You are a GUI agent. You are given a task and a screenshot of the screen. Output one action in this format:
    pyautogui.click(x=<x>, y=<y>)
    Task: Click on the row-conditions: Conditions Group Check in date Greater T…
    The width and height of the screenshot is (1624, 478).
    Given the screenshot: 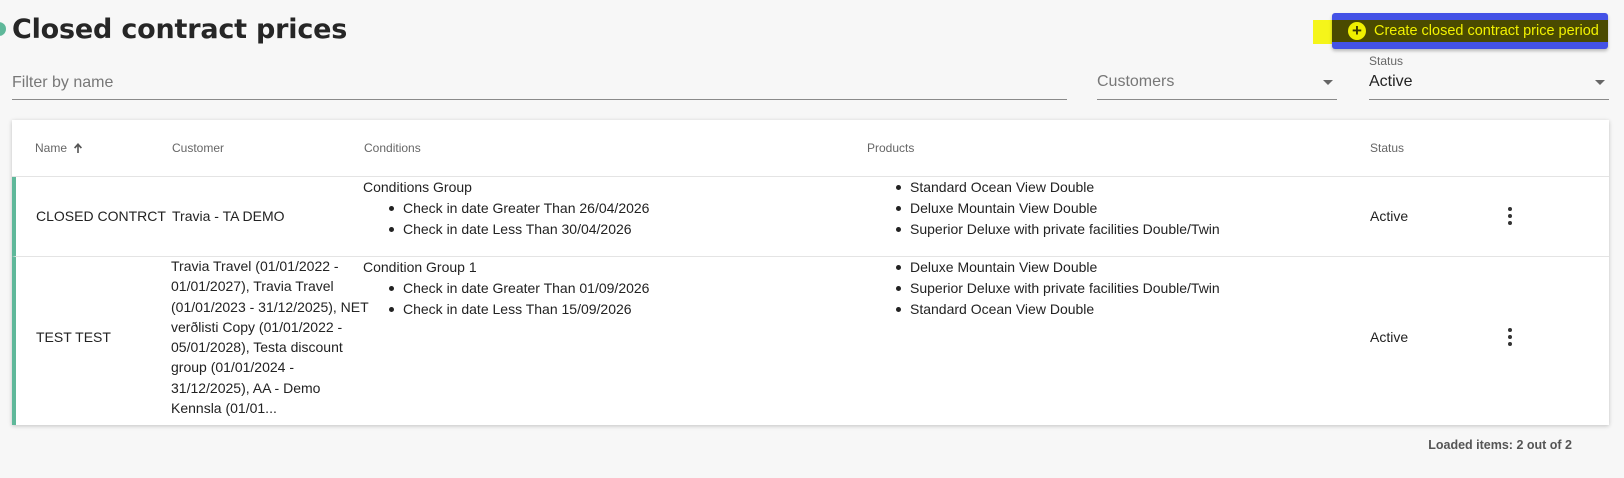 What is the action you would take?
    pyautogui.click(x=613, y=208)
    